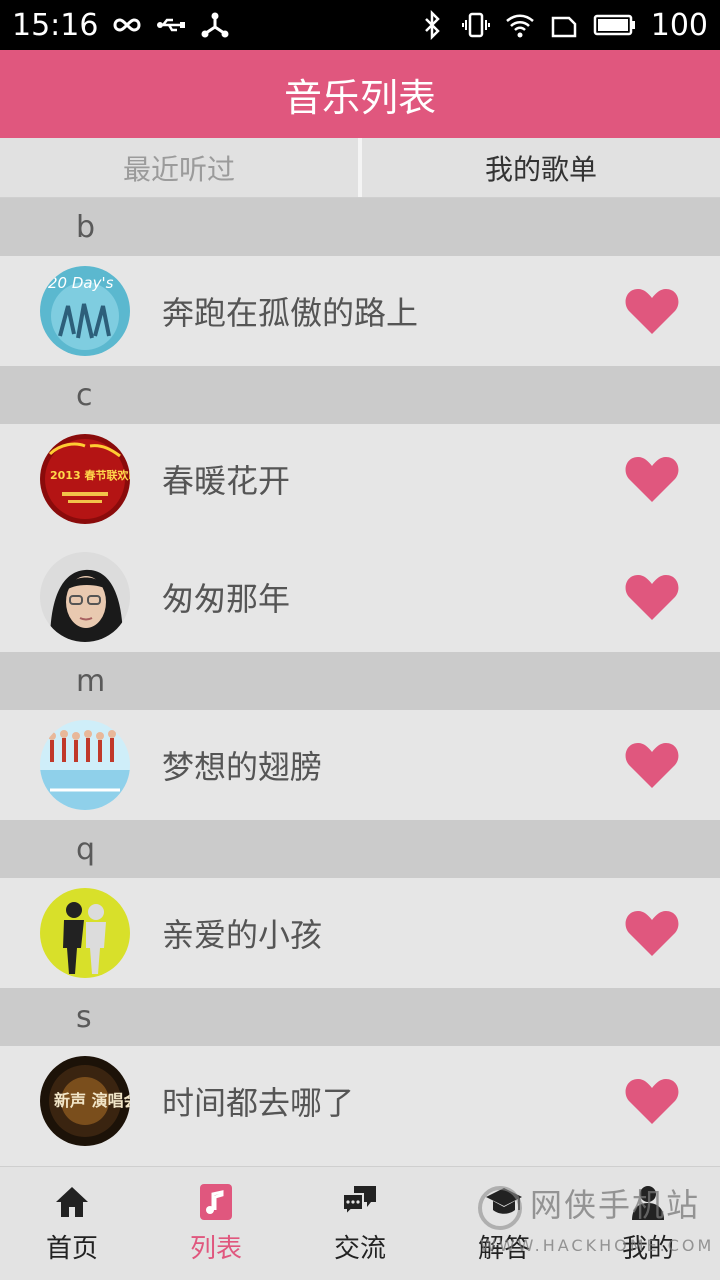 The width and height of the screenshot is (720, 1280). I want to click on list-item: 20 Day's 奔跑在孤傲的路上, so click(360, 311).